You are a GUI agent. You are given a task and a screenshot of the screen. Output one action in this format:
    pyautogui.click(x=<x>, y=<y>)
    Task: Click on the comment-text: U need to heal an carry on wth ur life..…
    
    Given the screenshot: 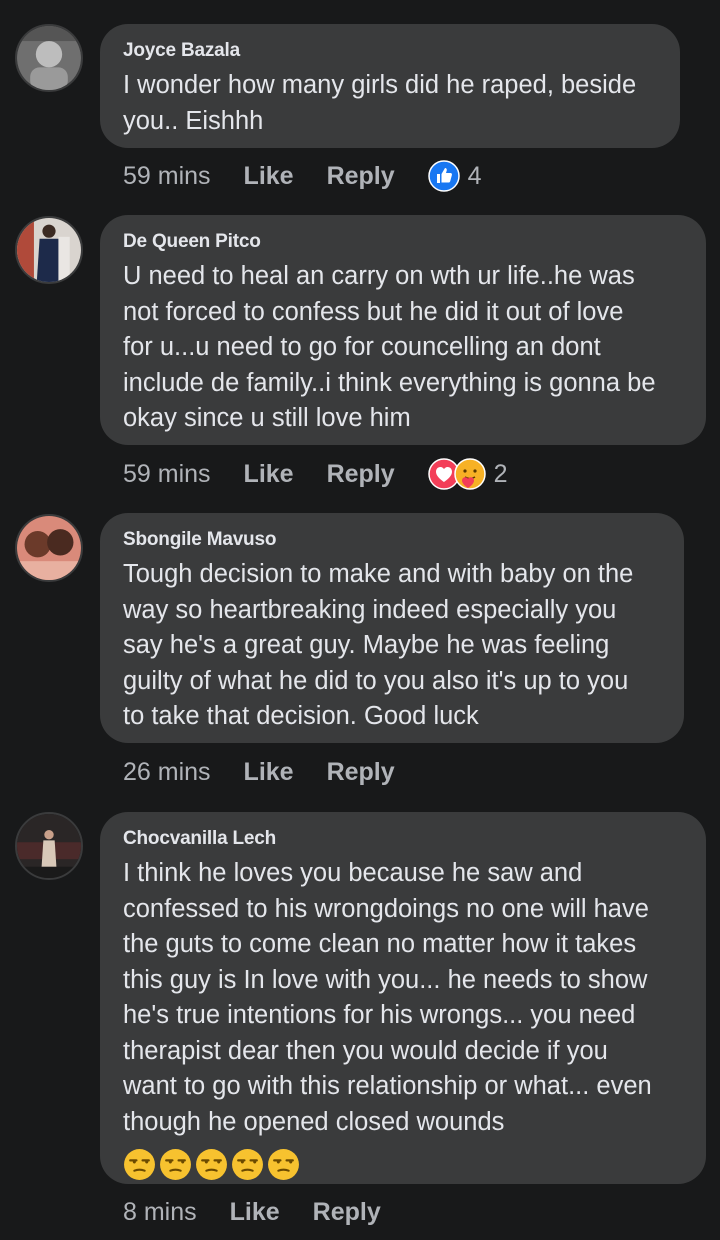 What is the action you would take?
    pyautogui.click(x=403, y=348)
    